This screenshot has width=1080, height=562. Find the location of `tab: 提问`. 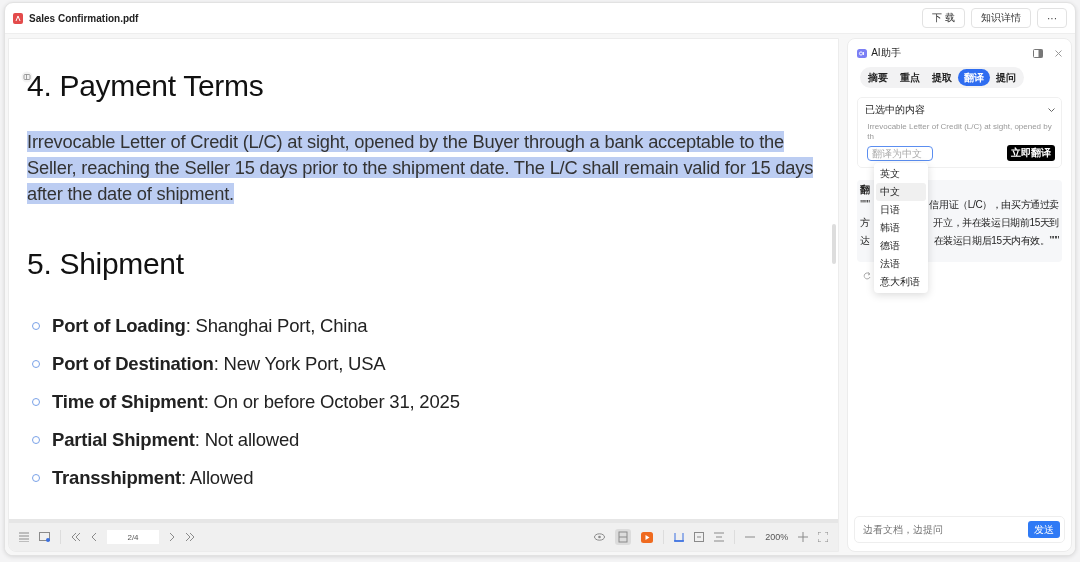

tab: 提问 is located at coordinates (1006, 77).